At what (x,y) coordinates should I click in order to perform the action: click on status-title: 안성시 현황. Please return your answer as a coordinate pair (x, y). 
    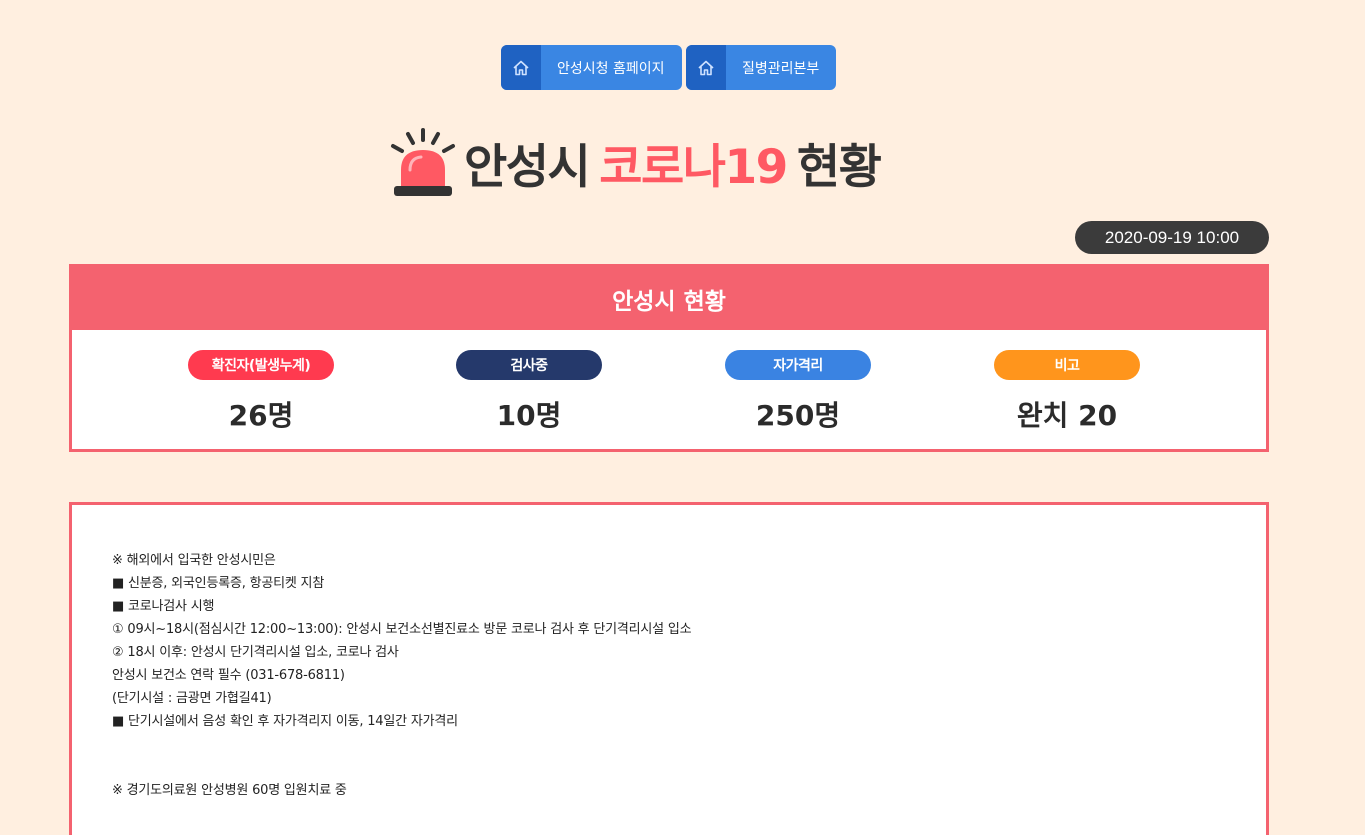
    Looking at the image, I should click on (669, 298).